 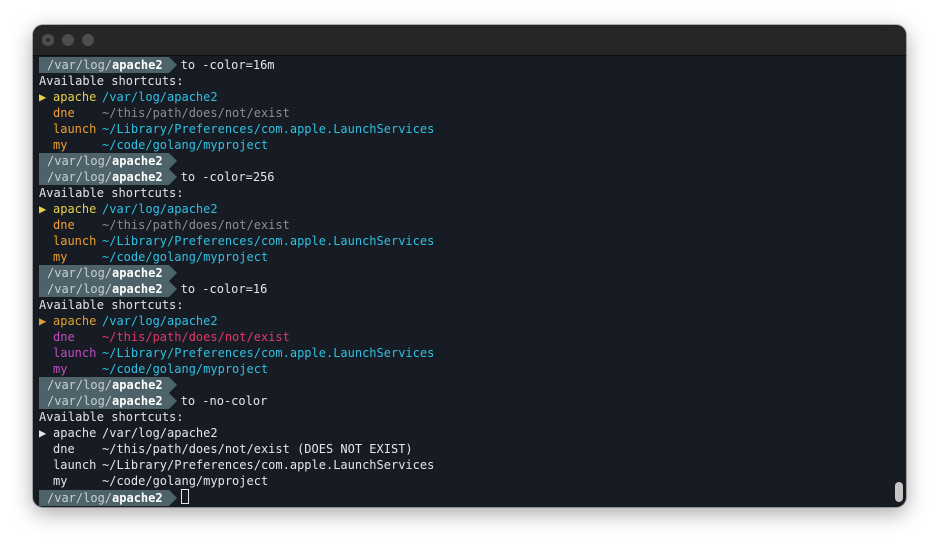 What do you see at coordinates (899, 492) in the screenshot?
I see `scrollbar-thumb` at bounding box center [899, 492].